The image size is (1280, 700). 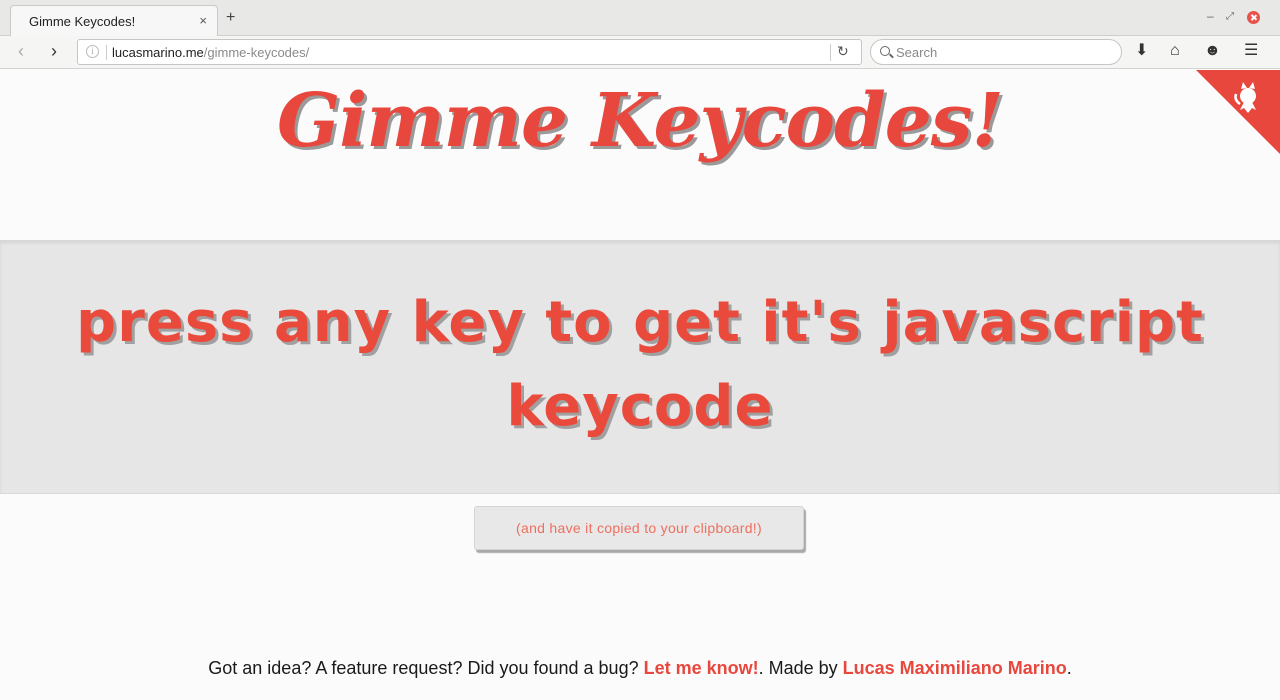 I want to click on url-divider, so click(x=106, y=52).